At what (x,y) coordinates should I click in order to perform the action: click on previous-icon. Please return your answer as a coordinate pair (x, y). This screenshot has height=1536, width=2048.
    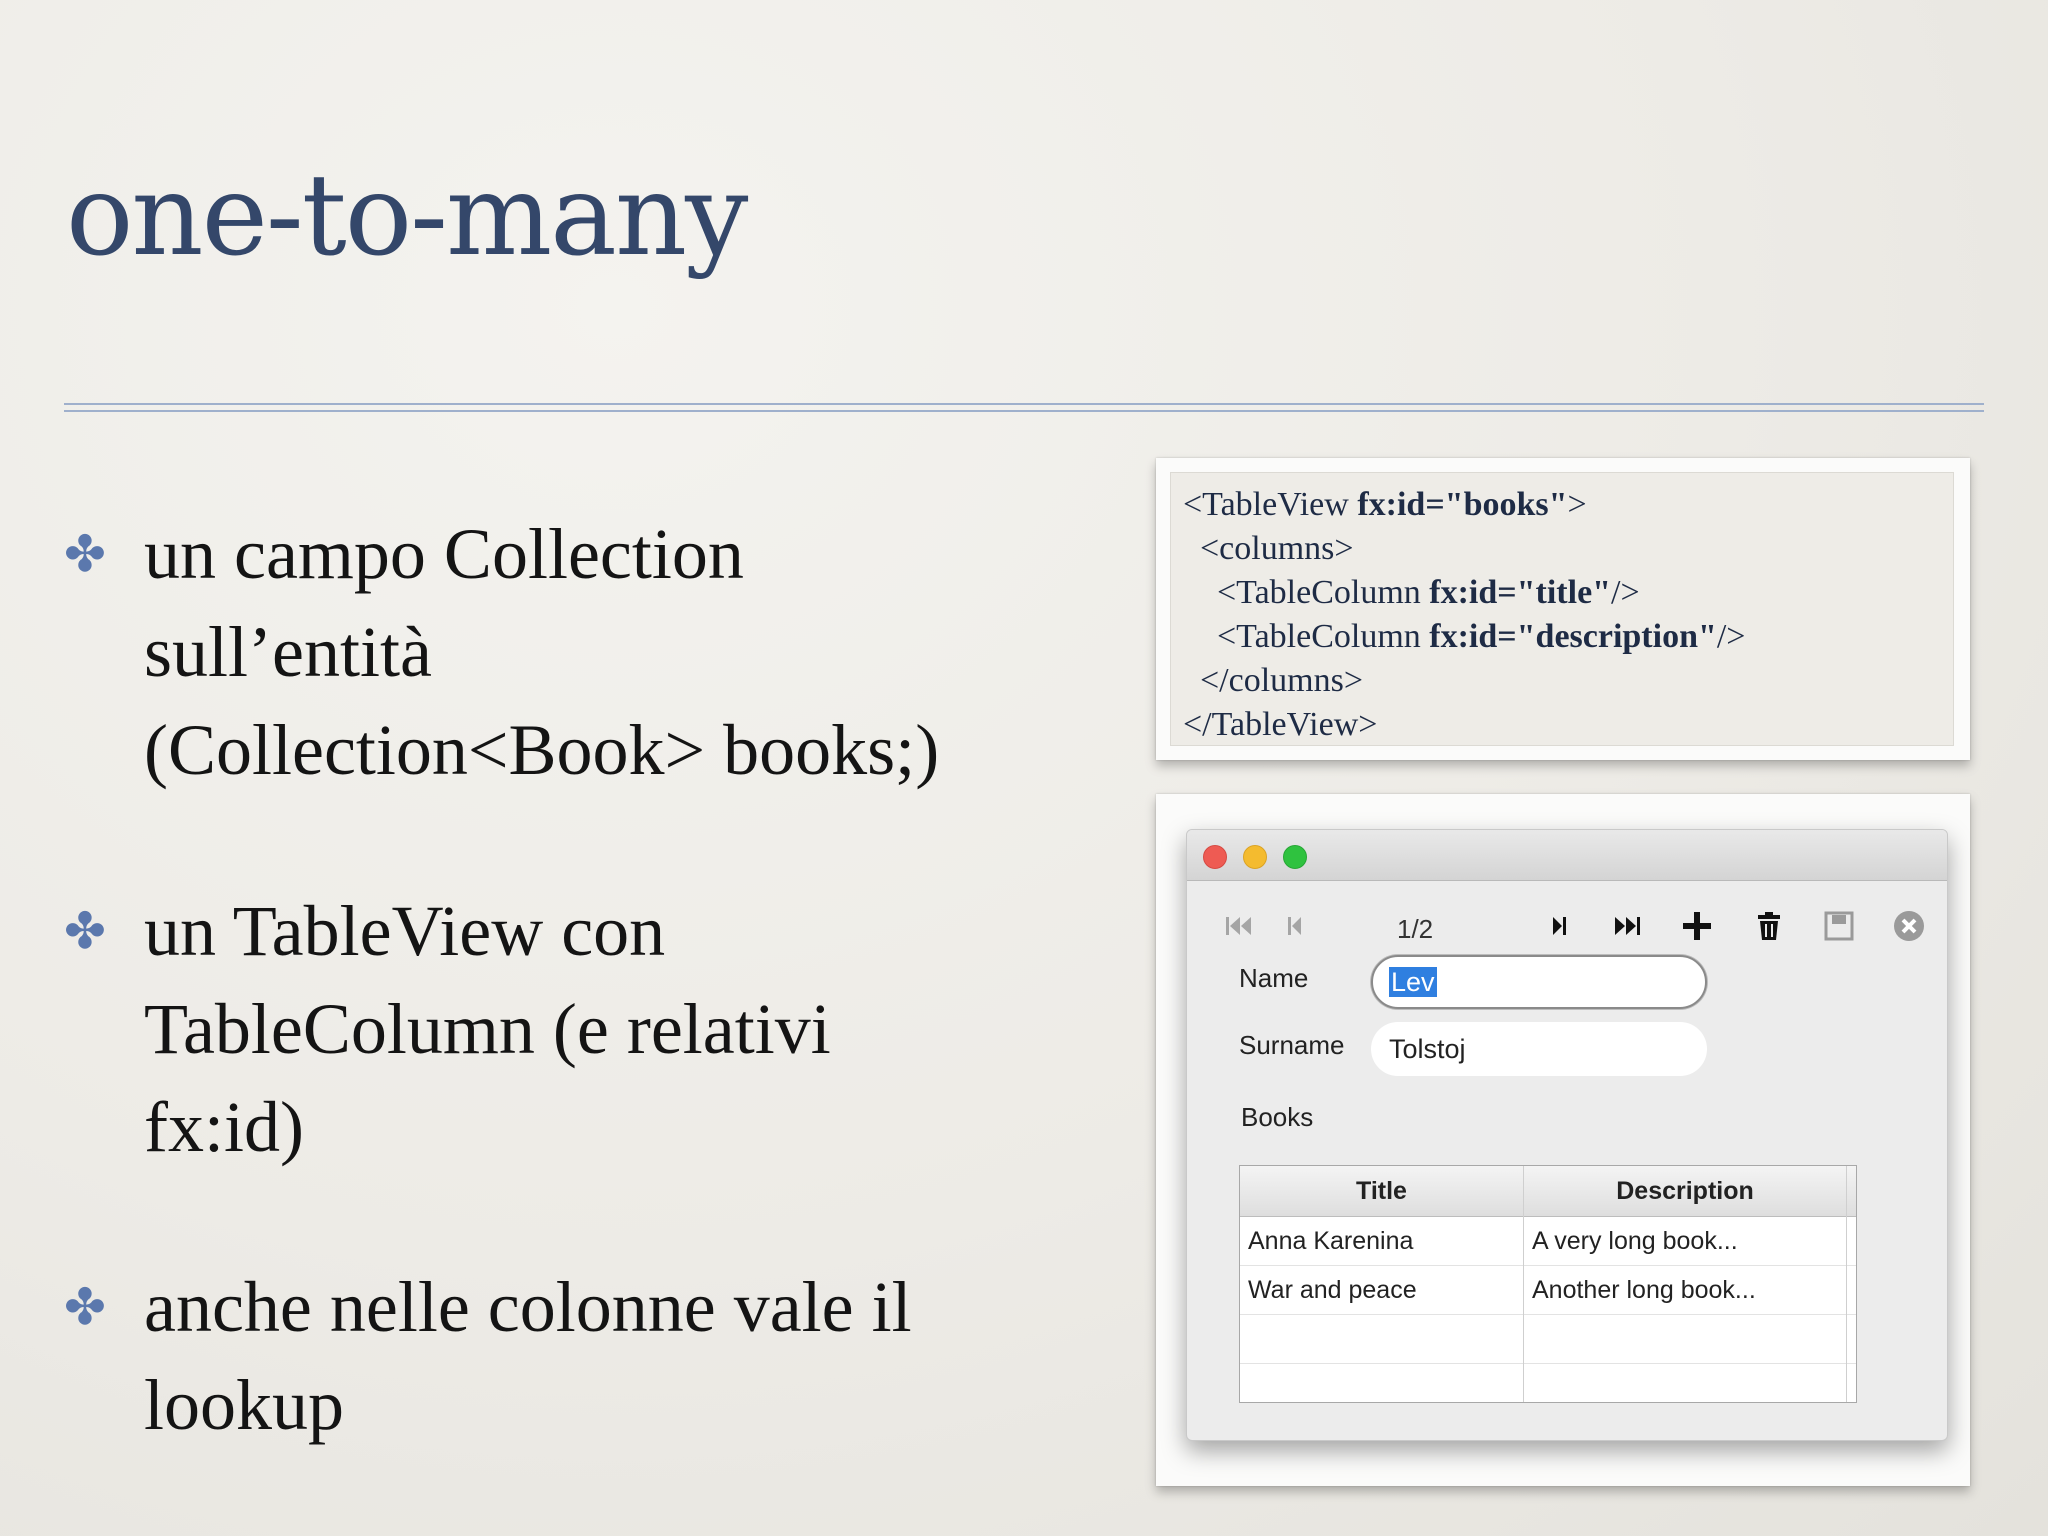
    Looking at the image, I should click on (1295, 926).